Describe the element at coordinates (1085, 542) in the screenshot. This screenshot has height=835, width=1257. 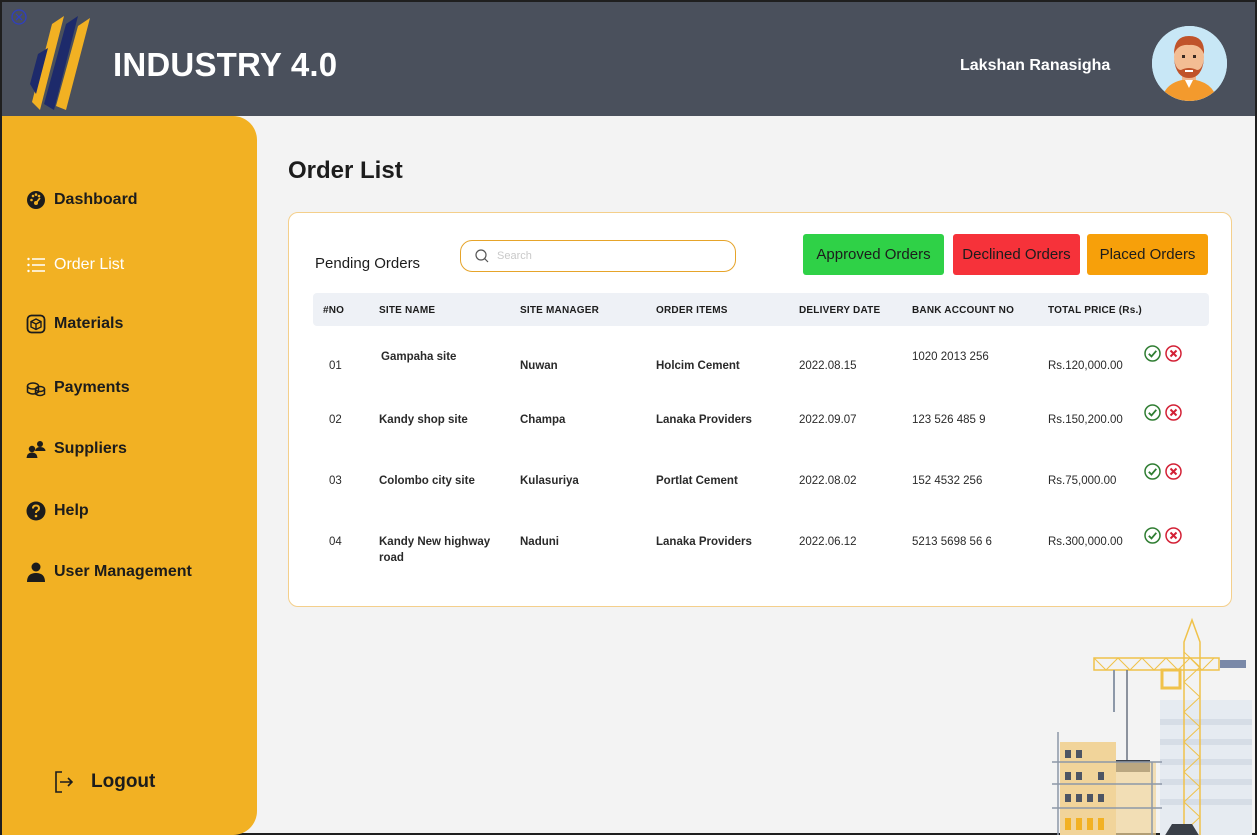
I see `cell-price: Rs.300,000.00` at that location.